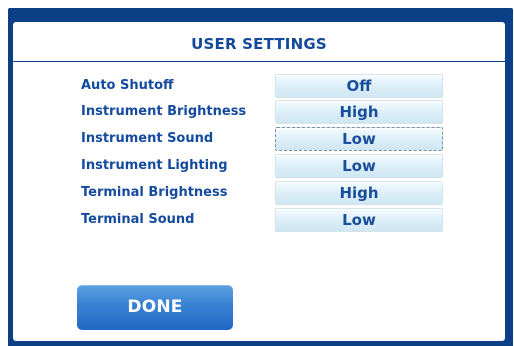 Image resolution: width=514 pixels, height=346 pixels. What do you see at coordinates (154, 192) in the screenshot?
I see `setting-label-terminal-brightness: Terminal Brightness` at bounding box center [154, 192].